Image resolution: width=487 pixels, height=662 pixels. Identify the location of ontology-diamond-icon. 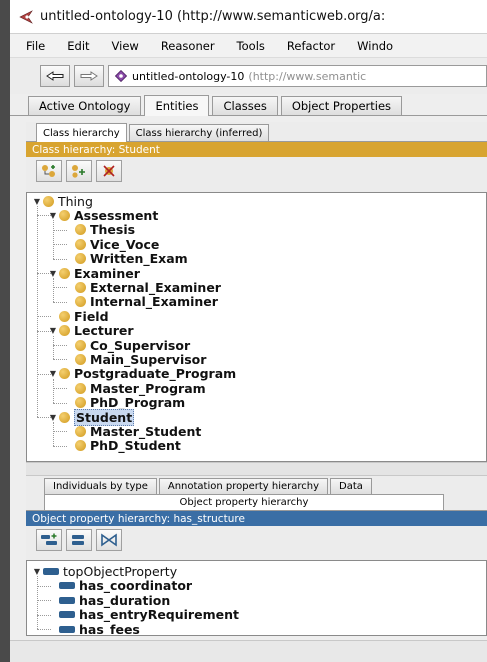
(121, 76).